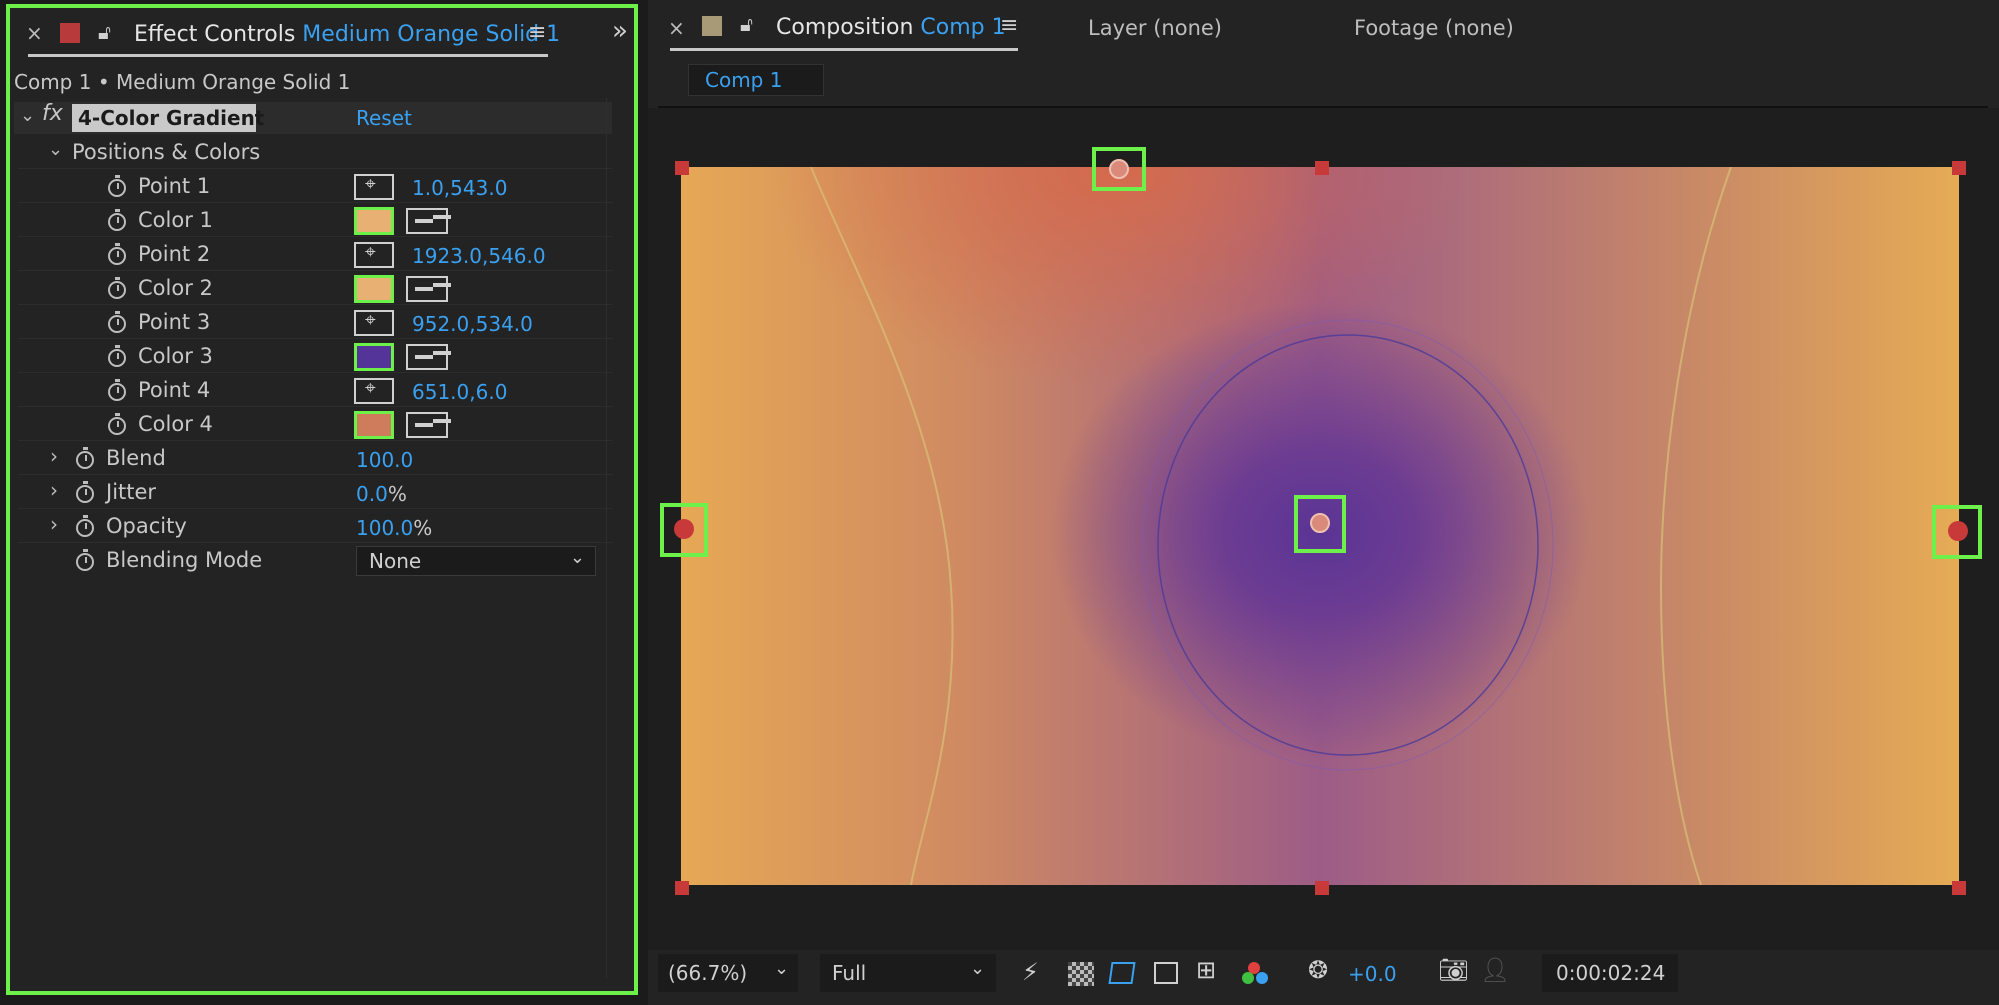 The width and height of the screenshot is (1999, 1005). I want to click on effect-name: 4-Color Gradient, so click(168, 118).